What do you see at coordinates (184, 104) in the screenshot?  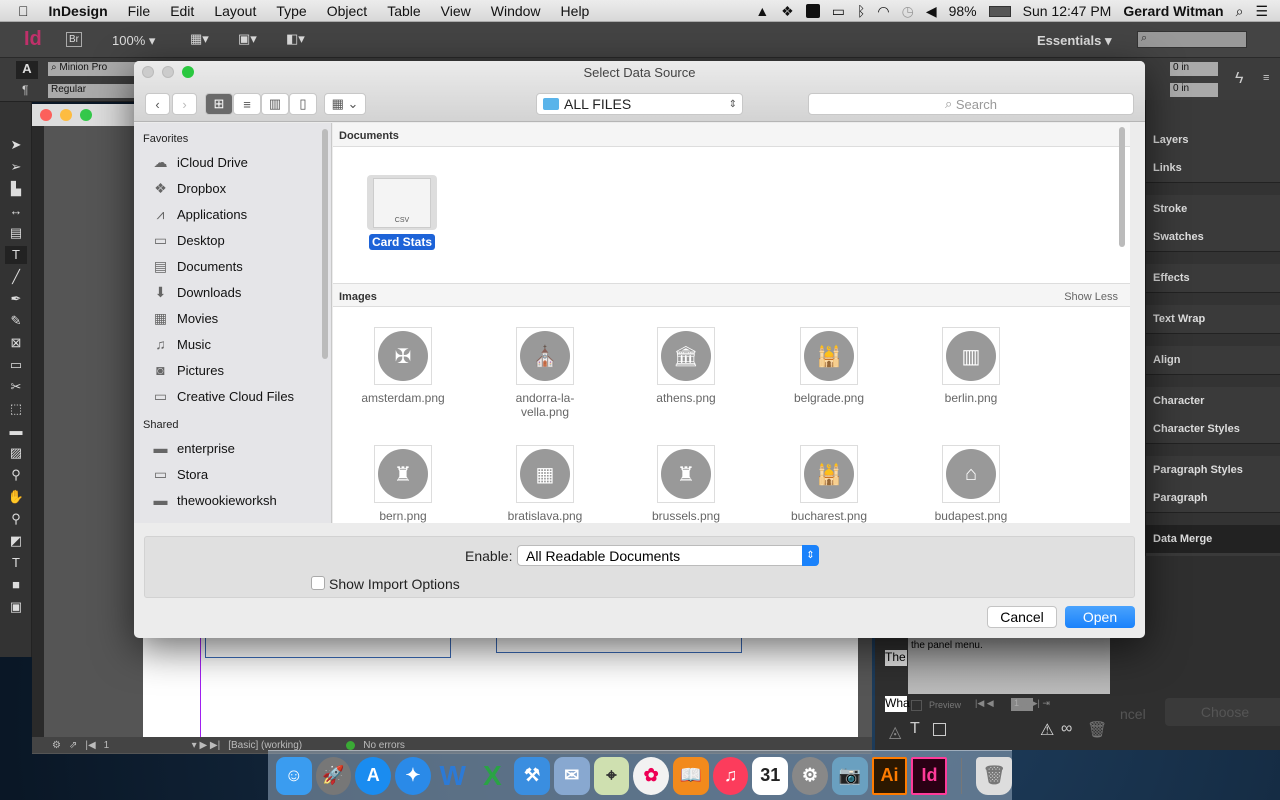 I see `forward-button: ›` at bounding box center [184, 104].